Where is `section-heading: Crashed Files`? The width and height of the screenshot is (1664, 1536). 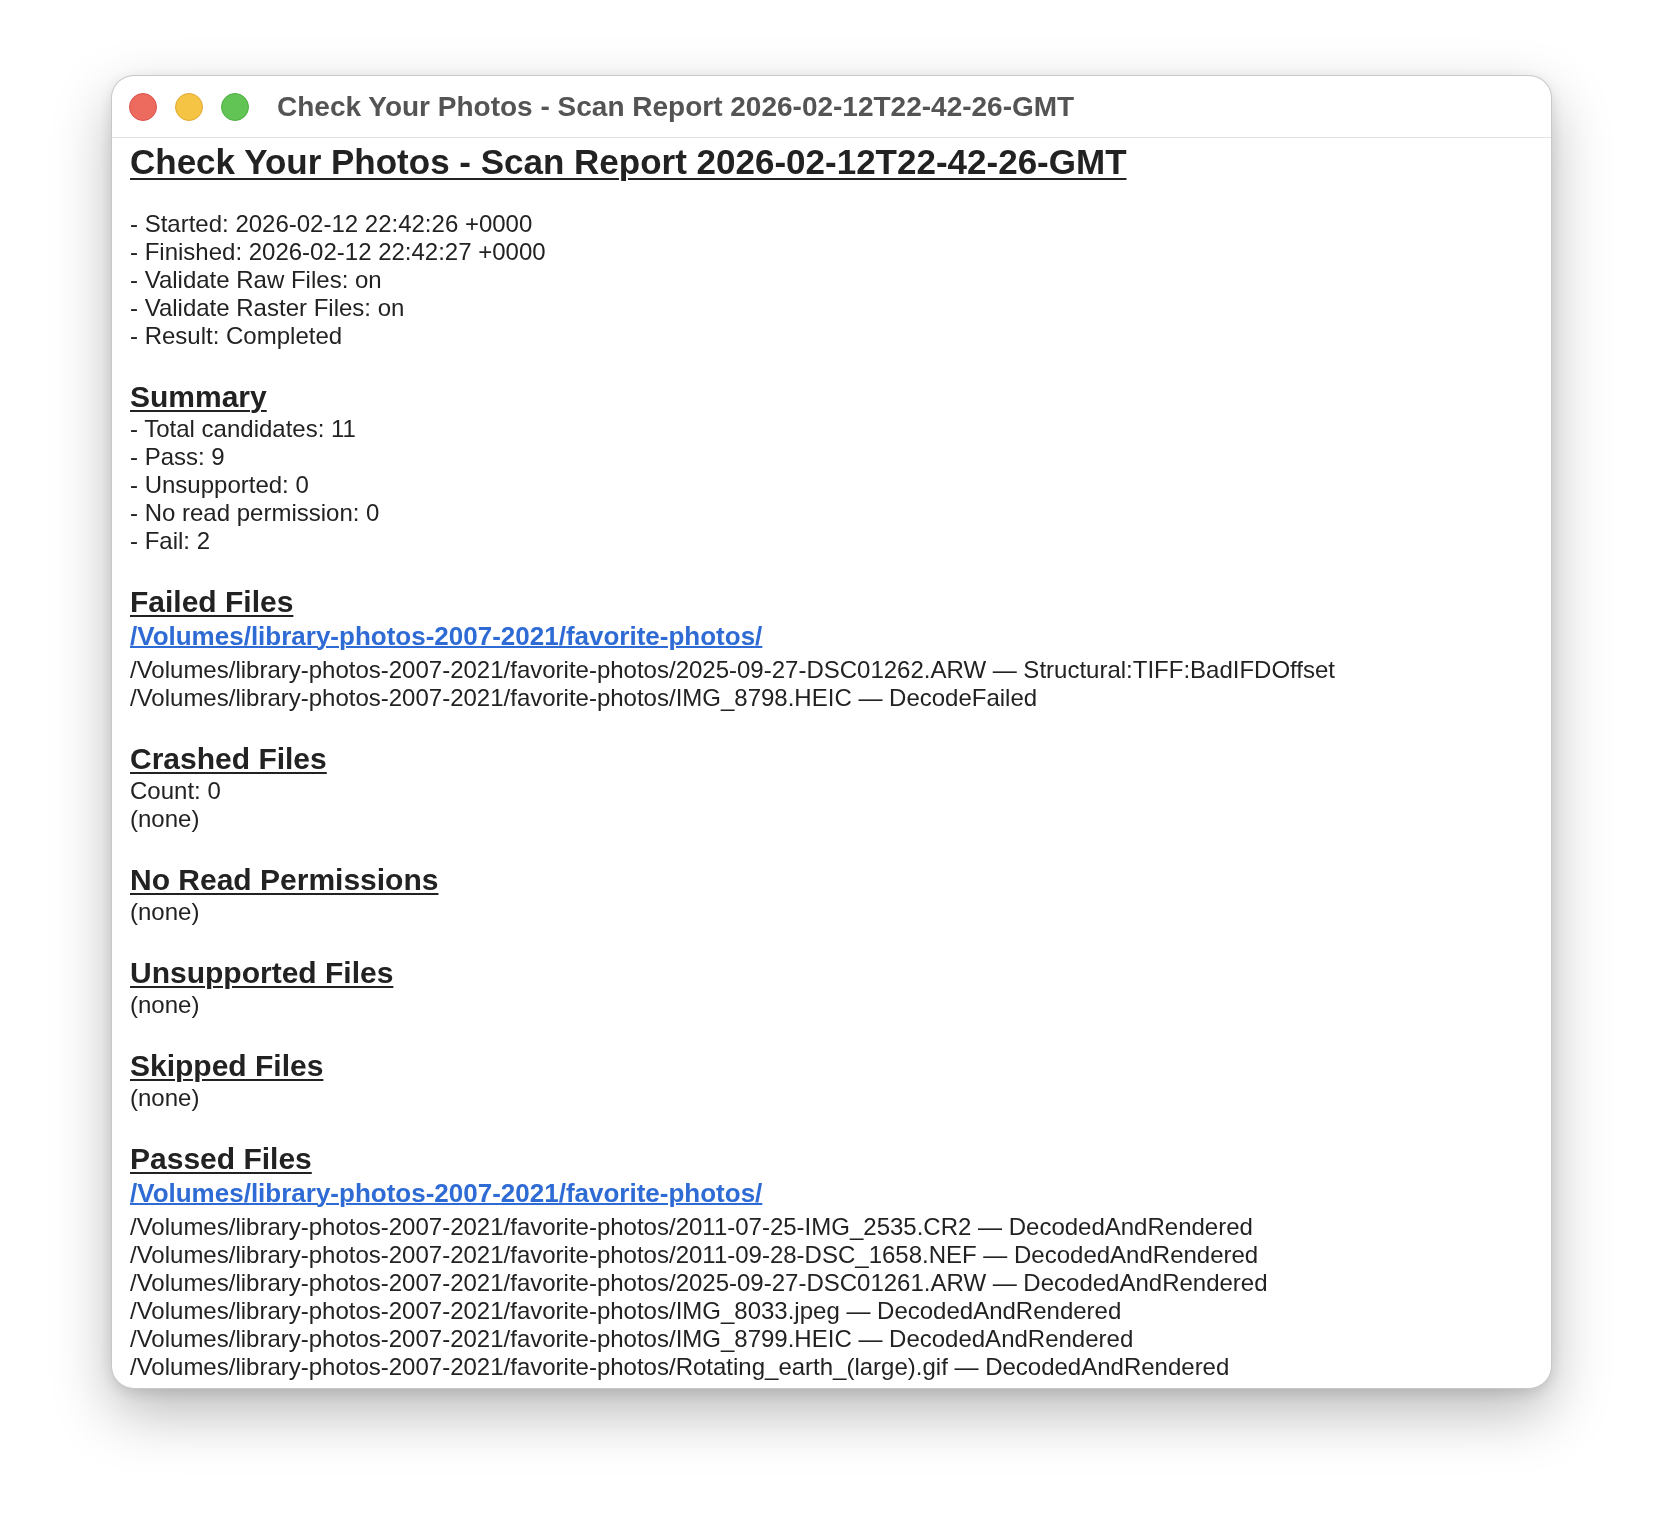 section-heading: Crashed Files is located at coordinates (228, 759).